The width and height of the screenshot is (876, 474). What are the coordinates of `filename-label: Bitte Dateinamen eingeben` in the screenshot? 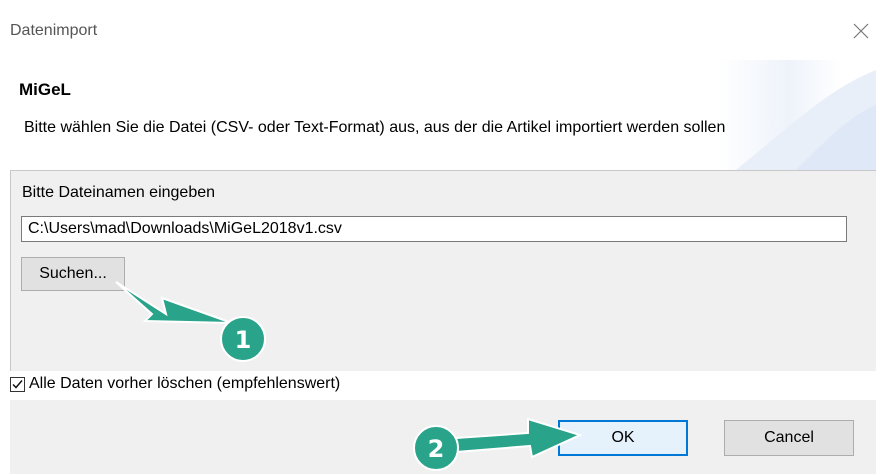 It's located at (119, 192).